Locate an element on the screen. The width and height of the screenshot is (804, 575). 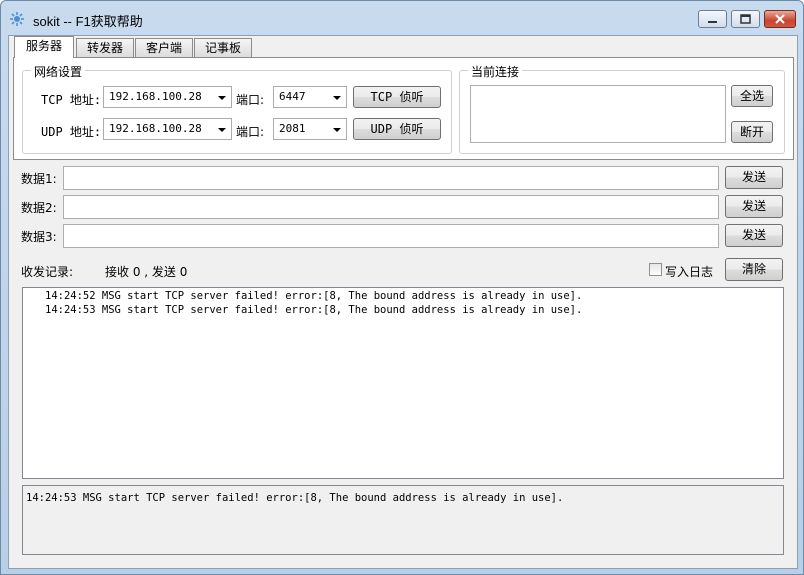
tab-client: 客户端 is located at coordinates (164, 47).